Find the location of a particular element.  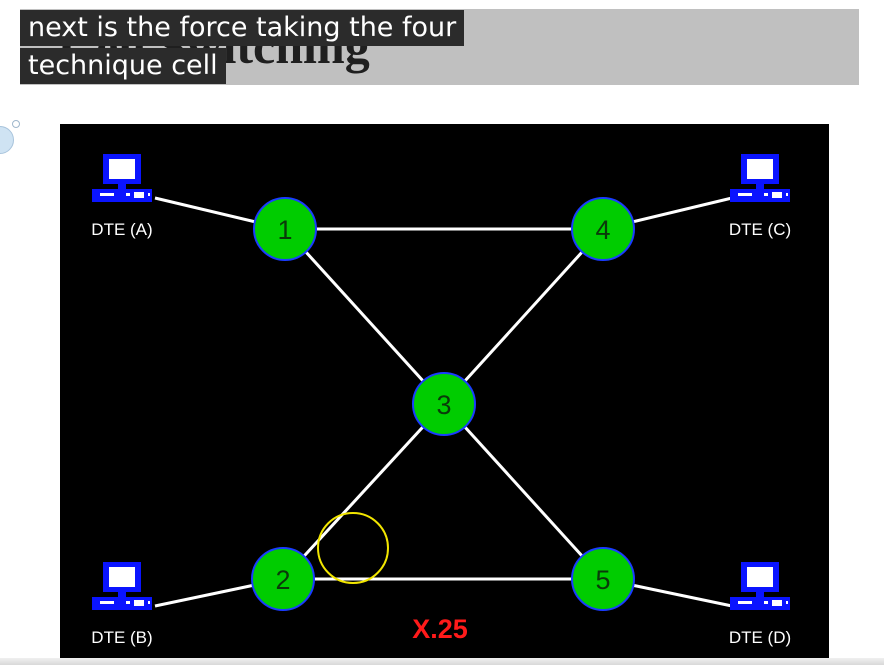

player-bottom-edge is located at coordinates (442, 661).